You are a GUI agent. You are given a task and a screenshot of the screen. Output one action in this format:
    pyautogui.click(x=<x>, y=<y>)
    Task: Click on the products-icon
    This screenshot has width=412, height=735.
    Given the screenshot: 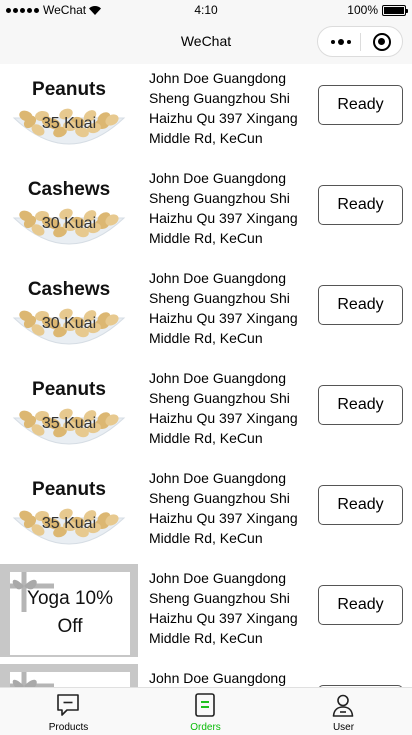 What is the action you would take?
    pyautogui.click(x=68, y=705)
    